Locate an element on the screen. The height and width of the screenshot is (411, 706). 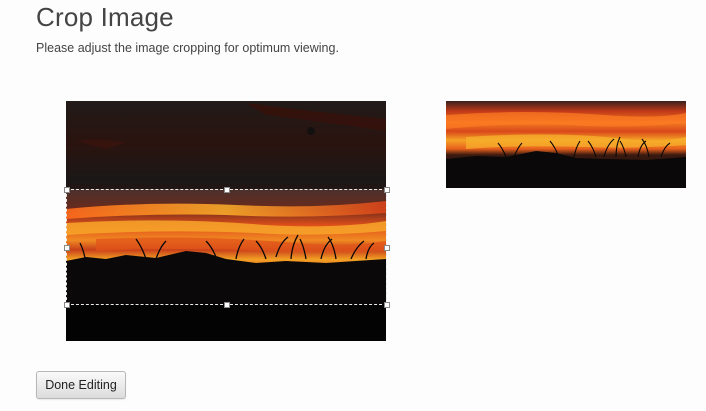
crop-handle-middle-right is located at coordinates (387, 248).